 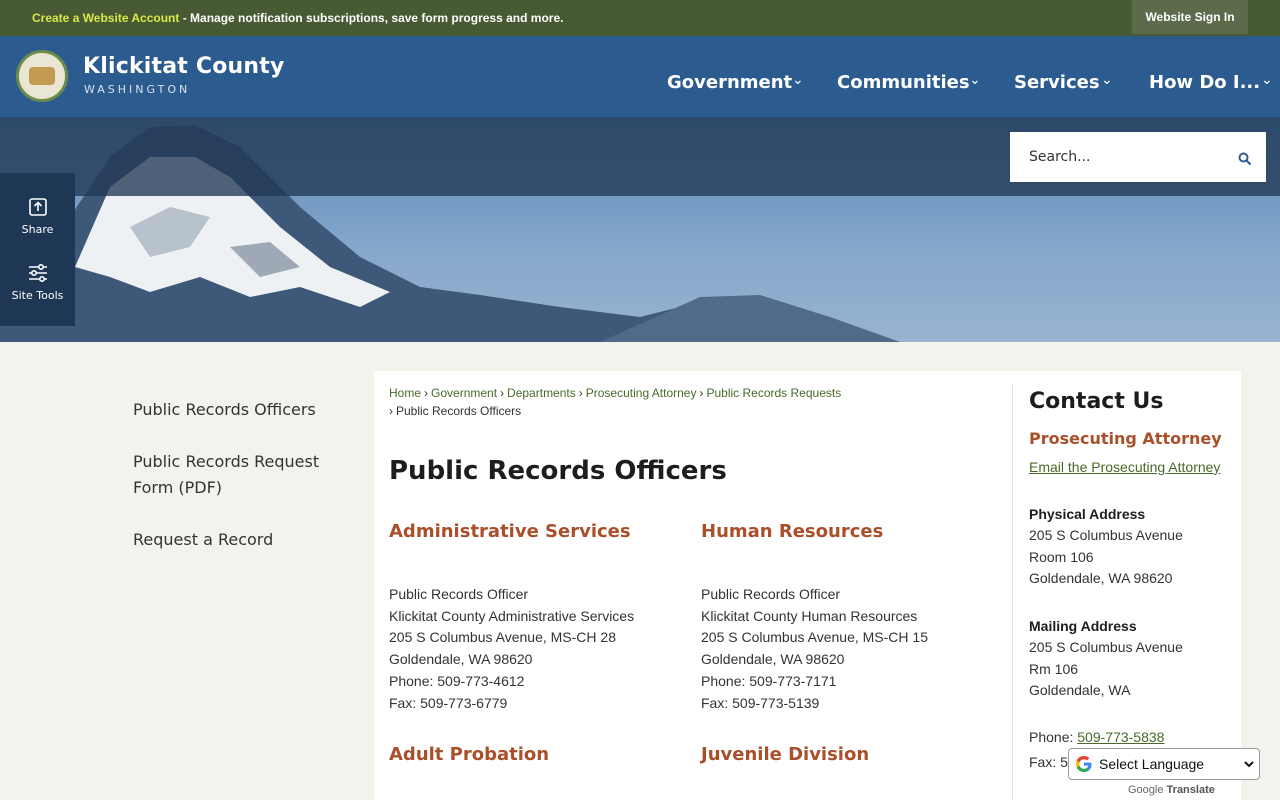 I want to click on side-tools-panel: Share Site Tools, so click(x=37, y=249).